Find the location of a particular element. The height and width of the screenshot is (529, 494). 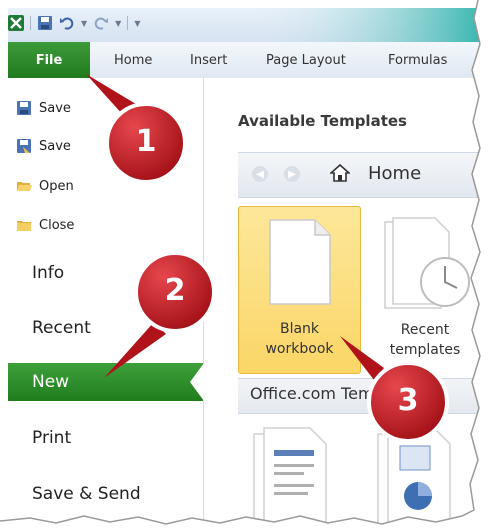

callout-3-pointer is located at coordinates (362, 358).